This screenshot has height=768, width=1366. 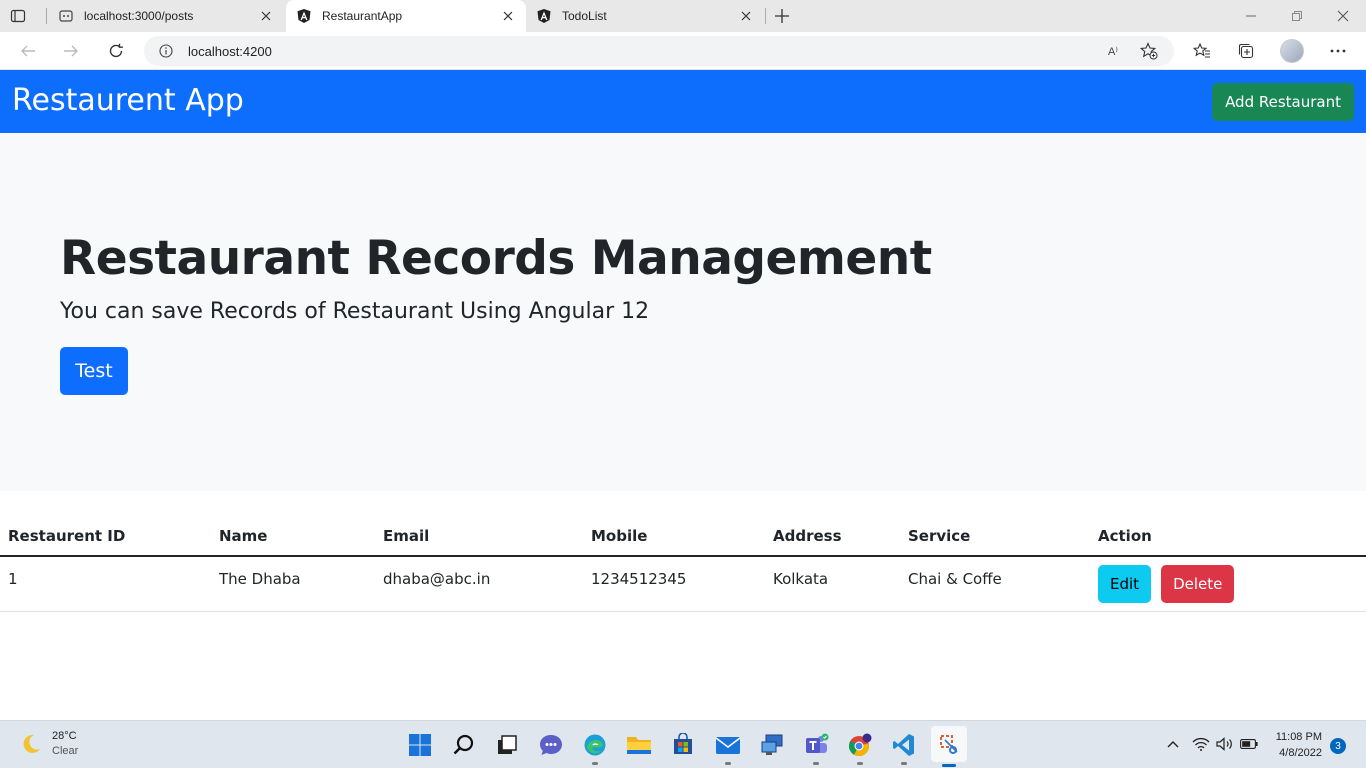 I want to click on address-bar: localhost:4200 A⁾, so click(x=659, y=51).